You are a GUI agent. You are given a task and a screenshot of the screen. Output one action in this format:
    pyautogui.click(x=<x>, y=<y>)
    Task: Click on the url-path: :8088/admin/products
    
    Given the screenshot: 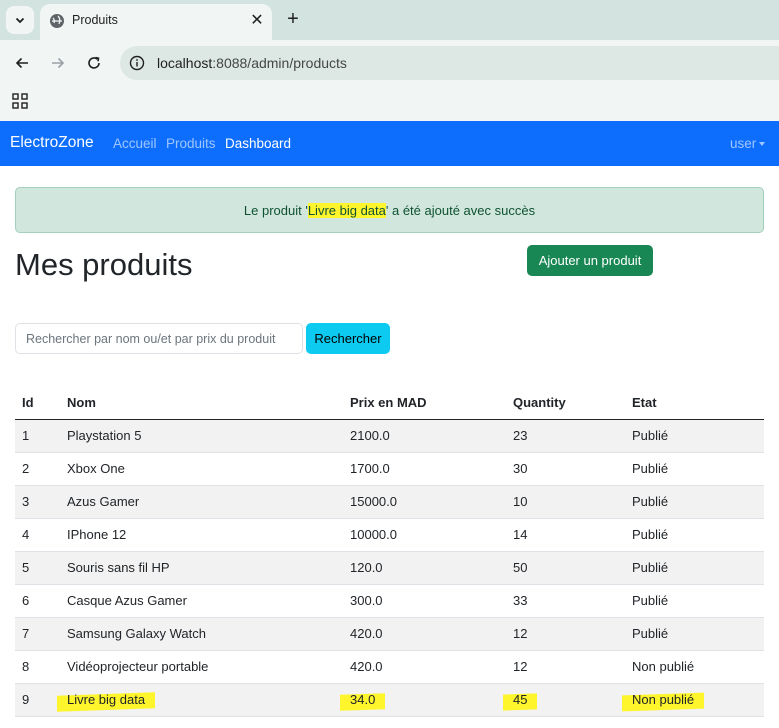 What is the action you would take?
    pyautogui.click(x=279, y=63)
    